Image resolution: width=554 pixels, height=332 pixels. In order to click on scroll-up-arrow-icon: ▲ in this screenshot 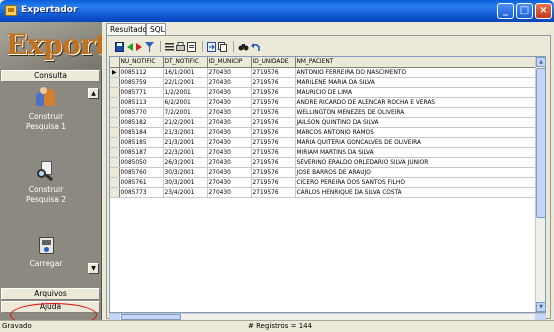, I will do `click(540, 62)`.